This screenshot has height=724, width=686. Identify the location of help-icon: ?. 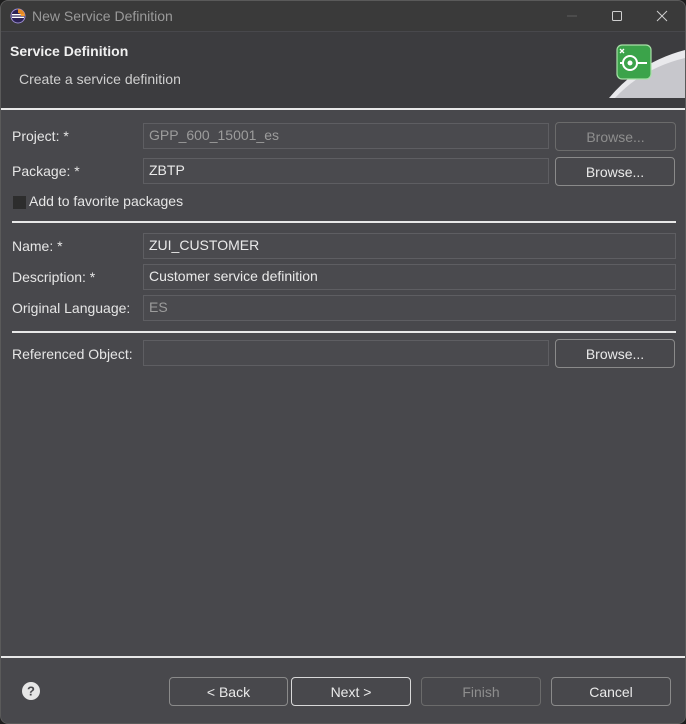
(31, 691).